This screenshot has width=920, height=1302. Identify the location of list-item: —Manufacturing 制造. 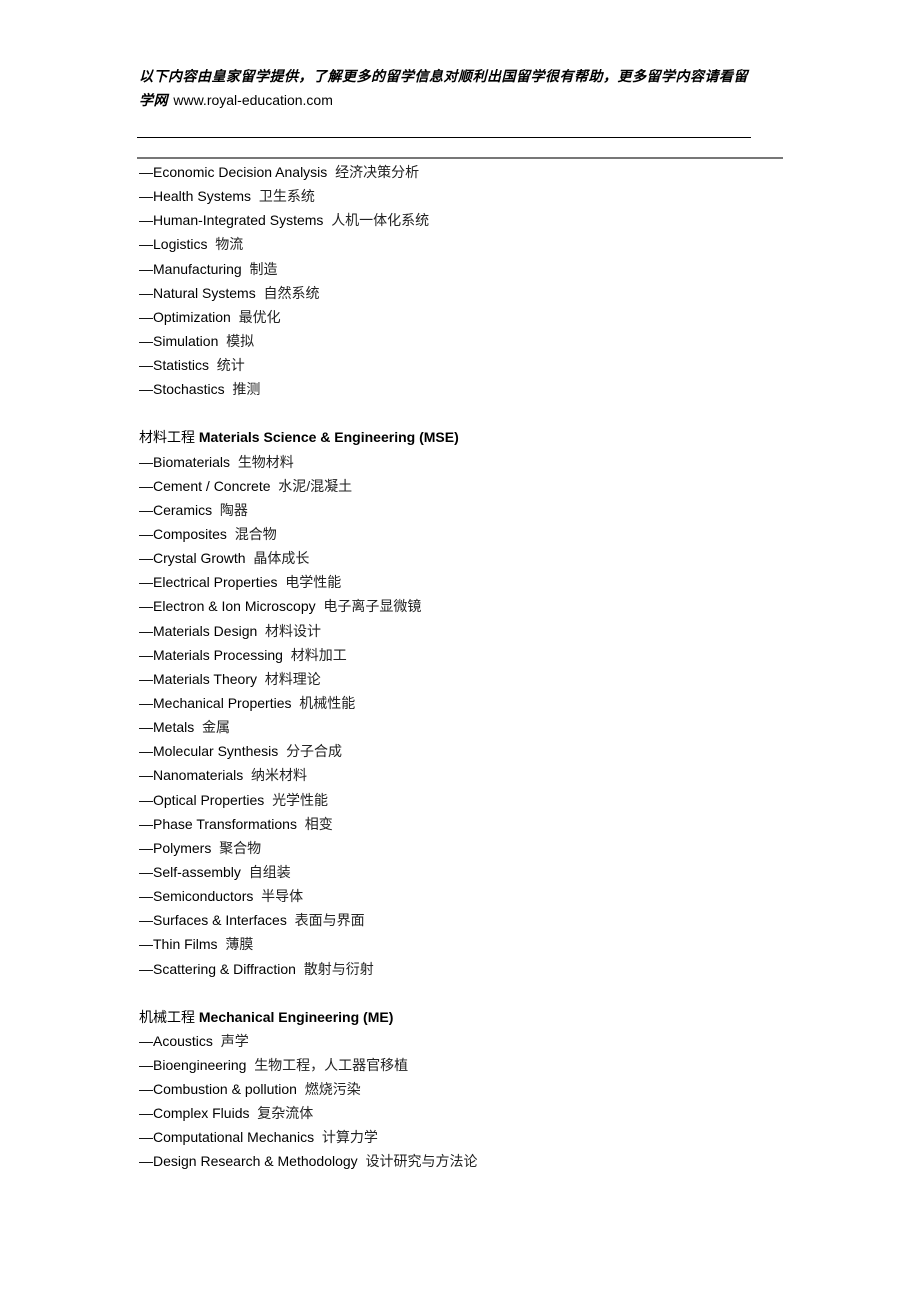
(479, 269).